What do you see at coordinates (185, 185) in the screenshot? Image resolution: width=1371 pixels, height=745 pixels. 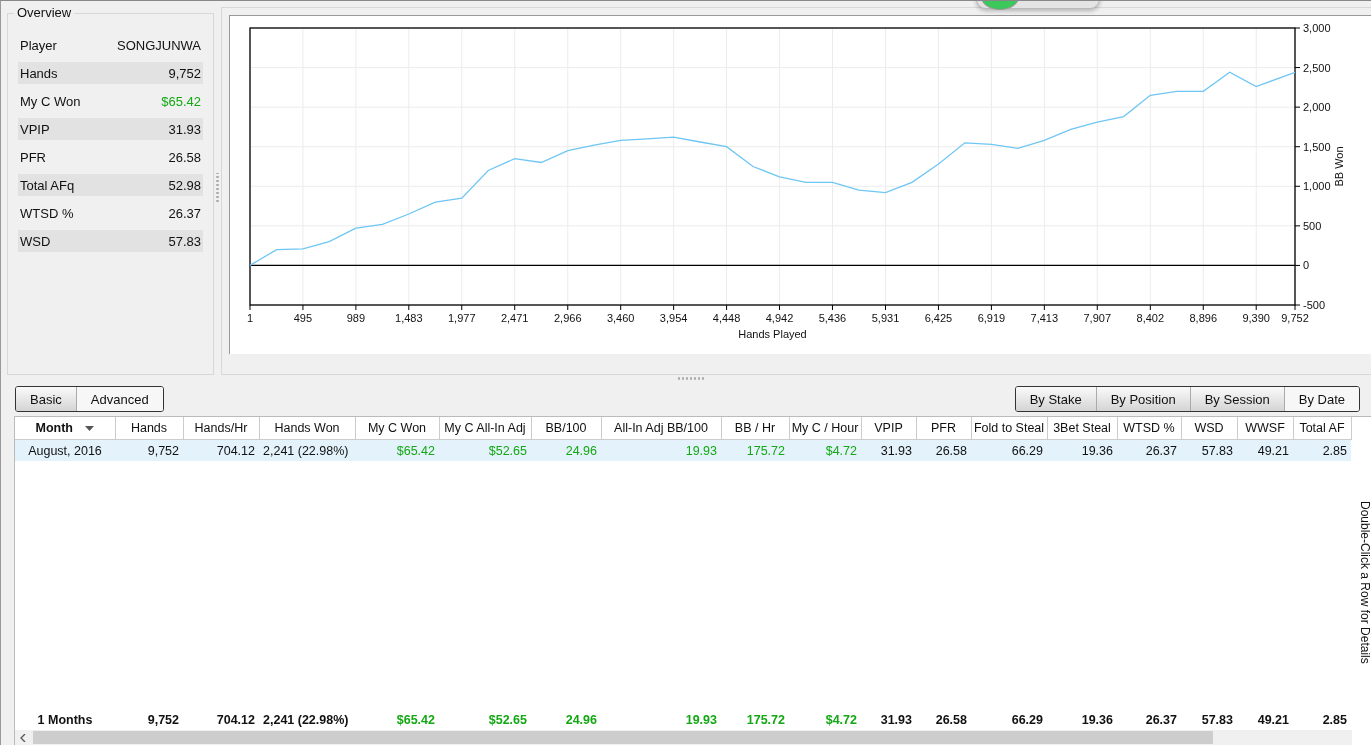 I see `stat-value: 52.98` at bounding box center [185, 185].